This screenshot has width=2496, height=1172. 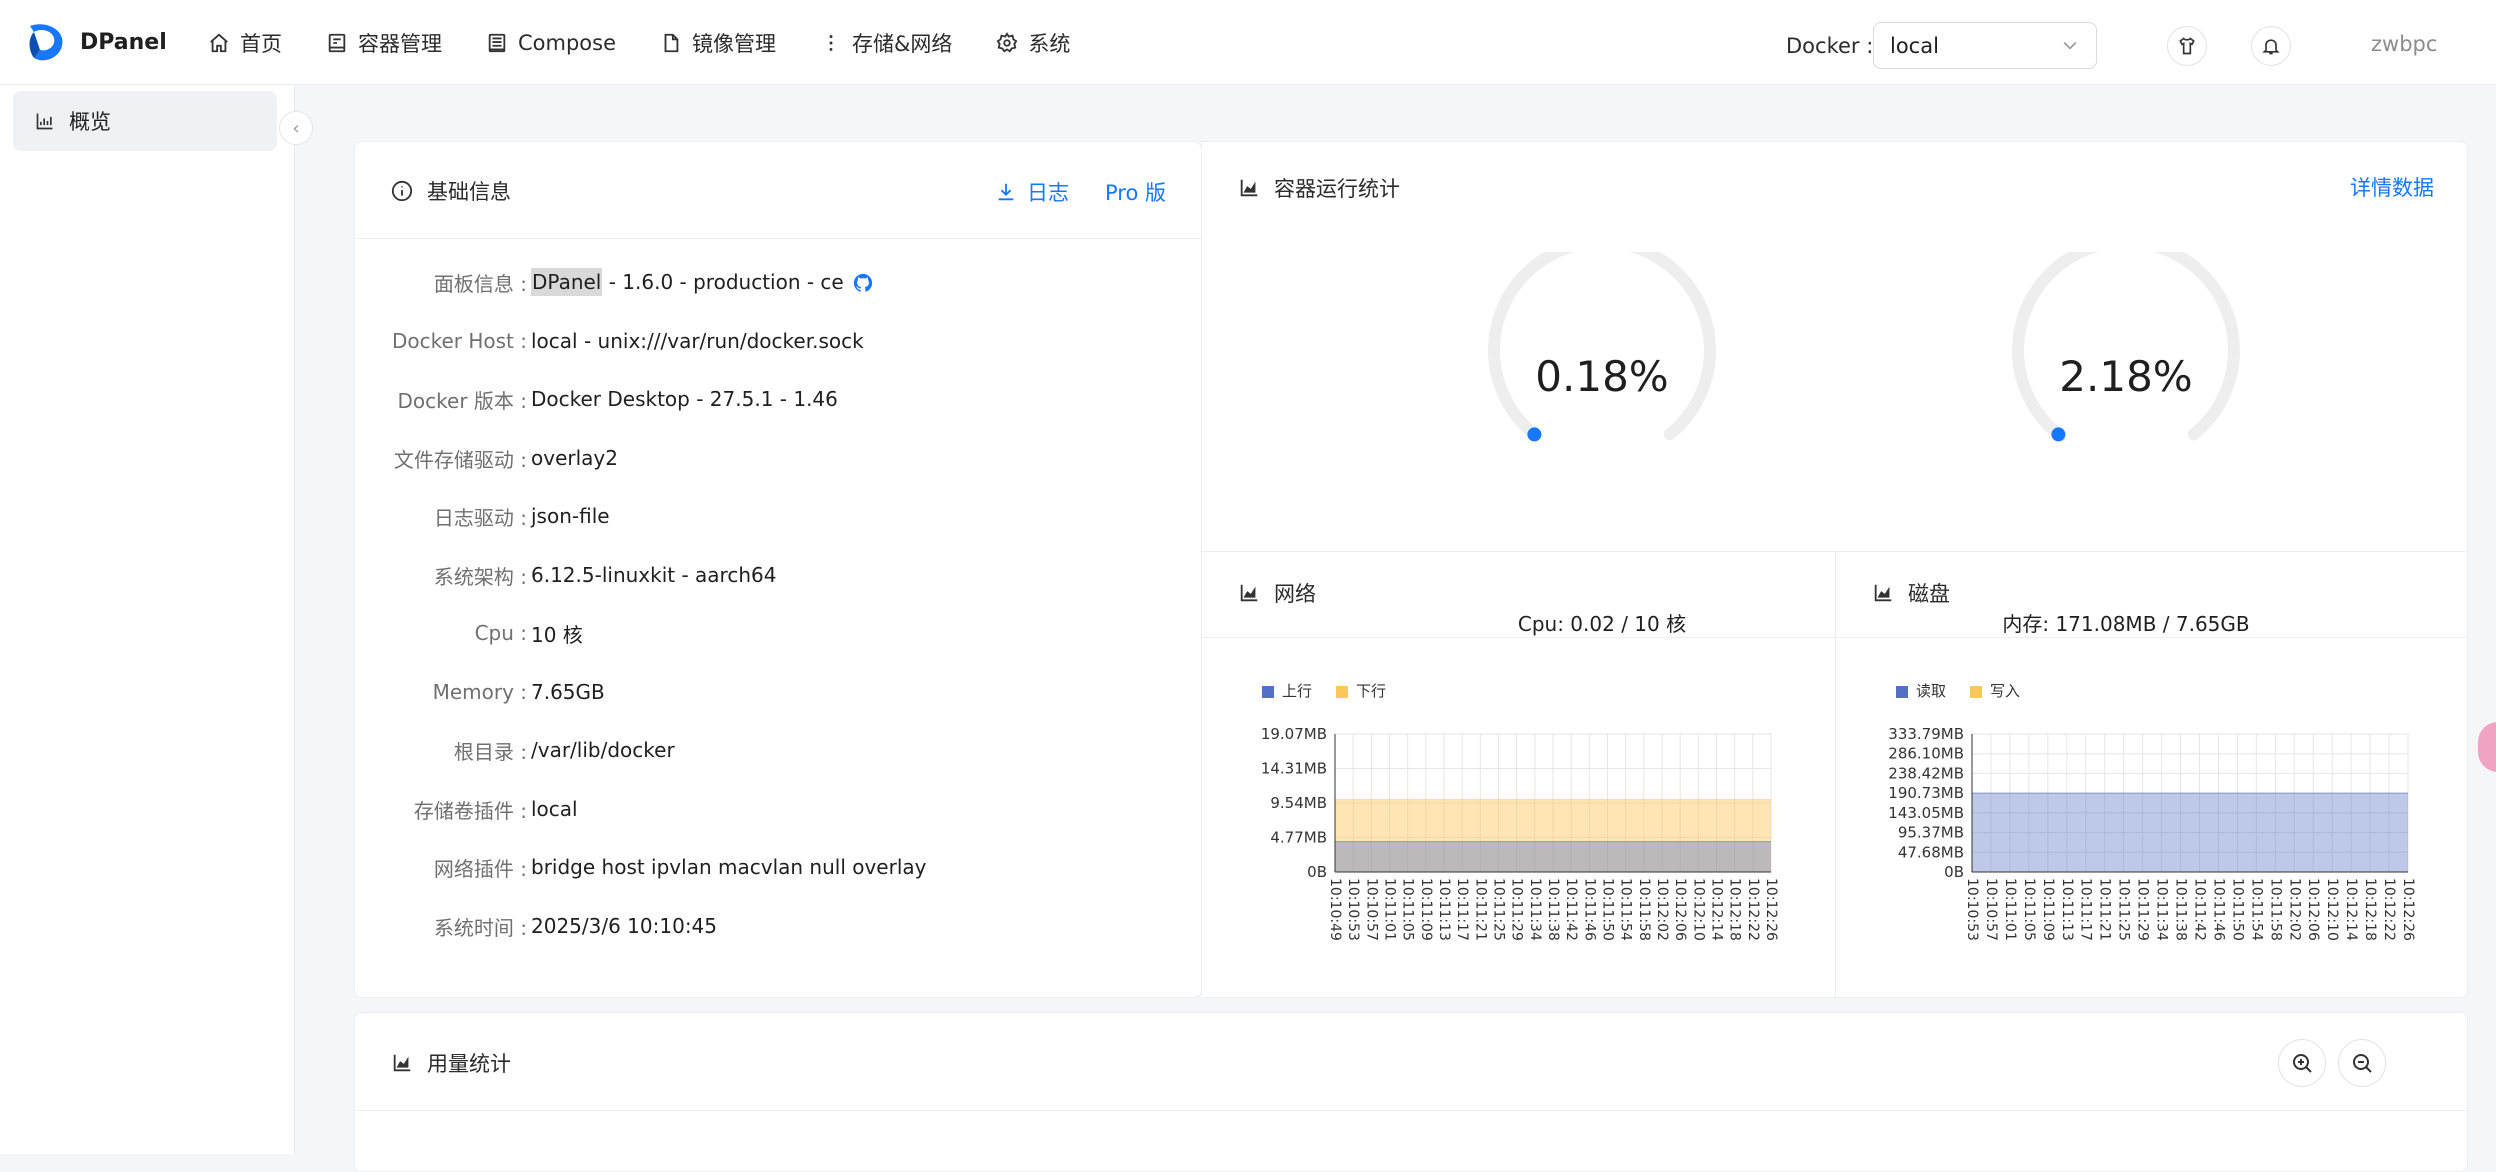 I want to click on basic-info-title-text: 基础信息, so click(x=469, y=192).